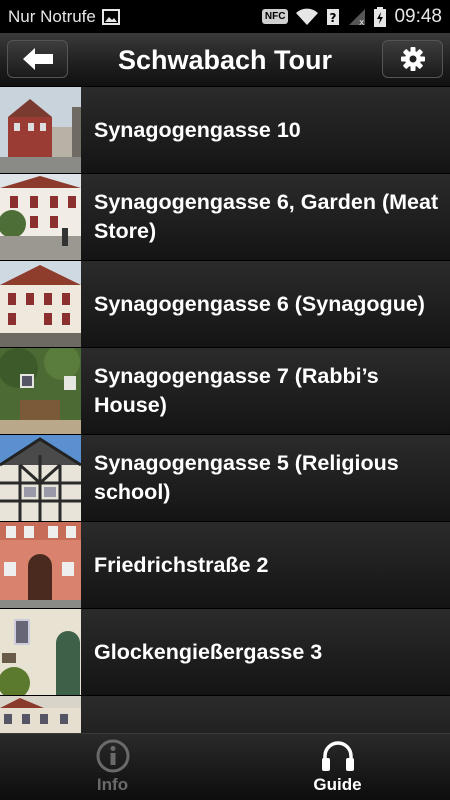 This screenshot has width=450, height=800. What do you see at coordinates (246, 477) in the screenshot?
I see `list-item-label: Synagogengasse 5 (Religious school)` at bounding box center [246, 477].